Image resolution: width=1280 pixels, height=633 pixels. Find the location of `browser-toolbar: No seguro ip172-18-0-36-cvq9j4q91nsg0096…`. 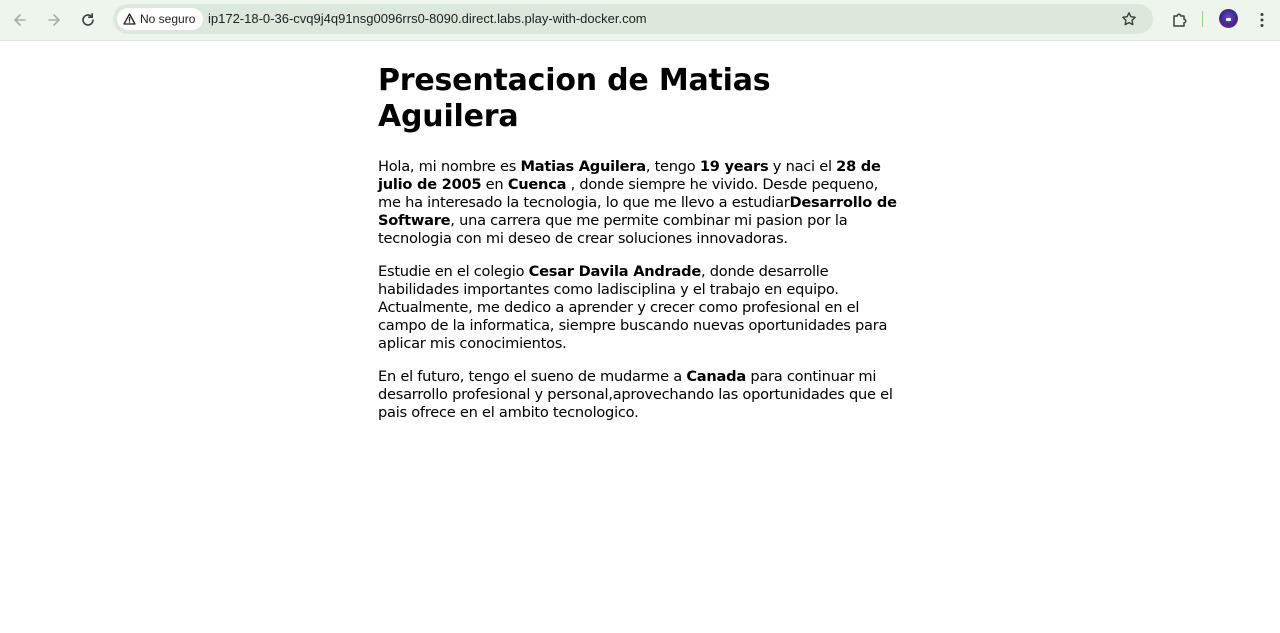

browser-toolbar: No seguro ip172-18-0-36-cvq9j4q91nsg0096… is located at coordinates (640, 20).